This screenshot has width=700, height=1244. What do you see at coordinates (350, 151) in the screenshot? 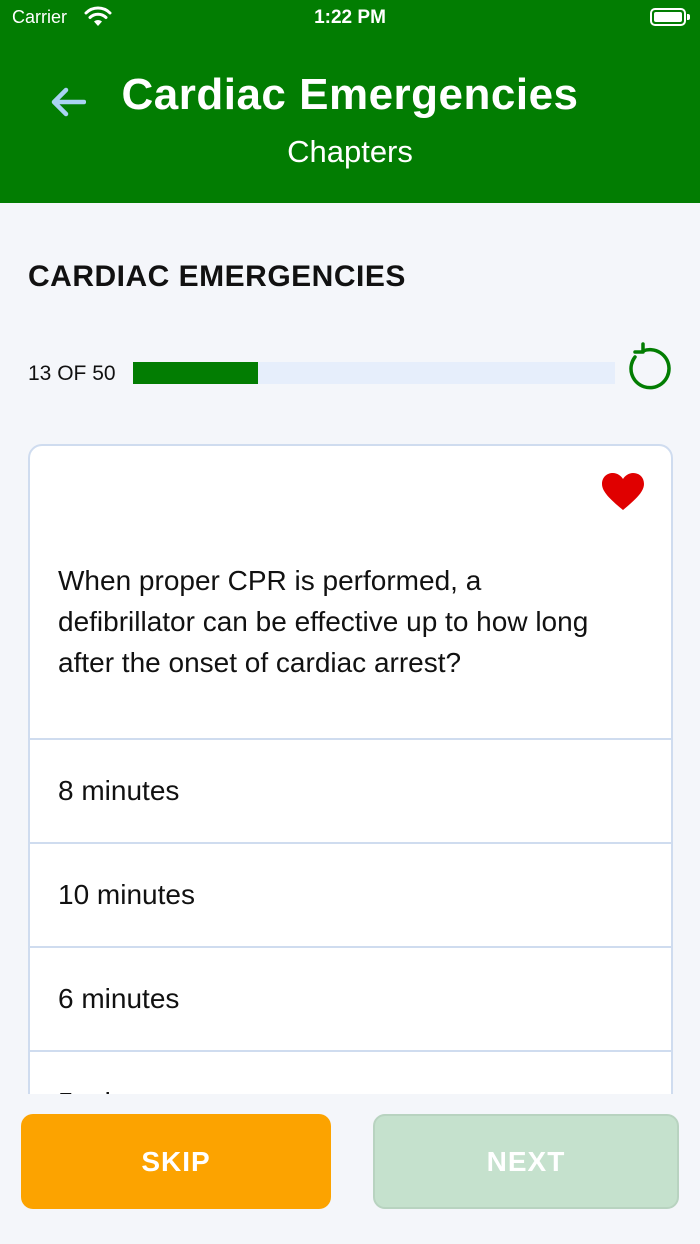
I see `page-subtitle: Chapters` at bounding box center [350, 151].